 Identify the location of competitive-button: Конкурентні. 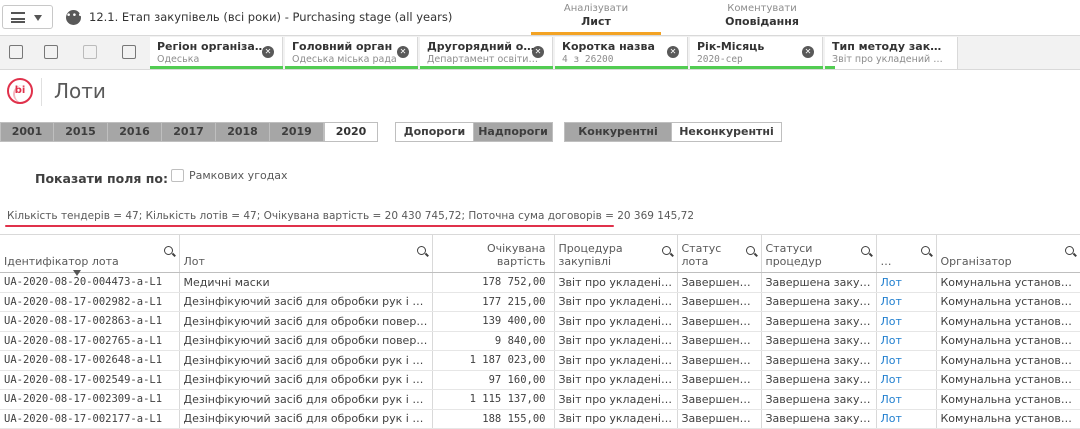
(618, 132).